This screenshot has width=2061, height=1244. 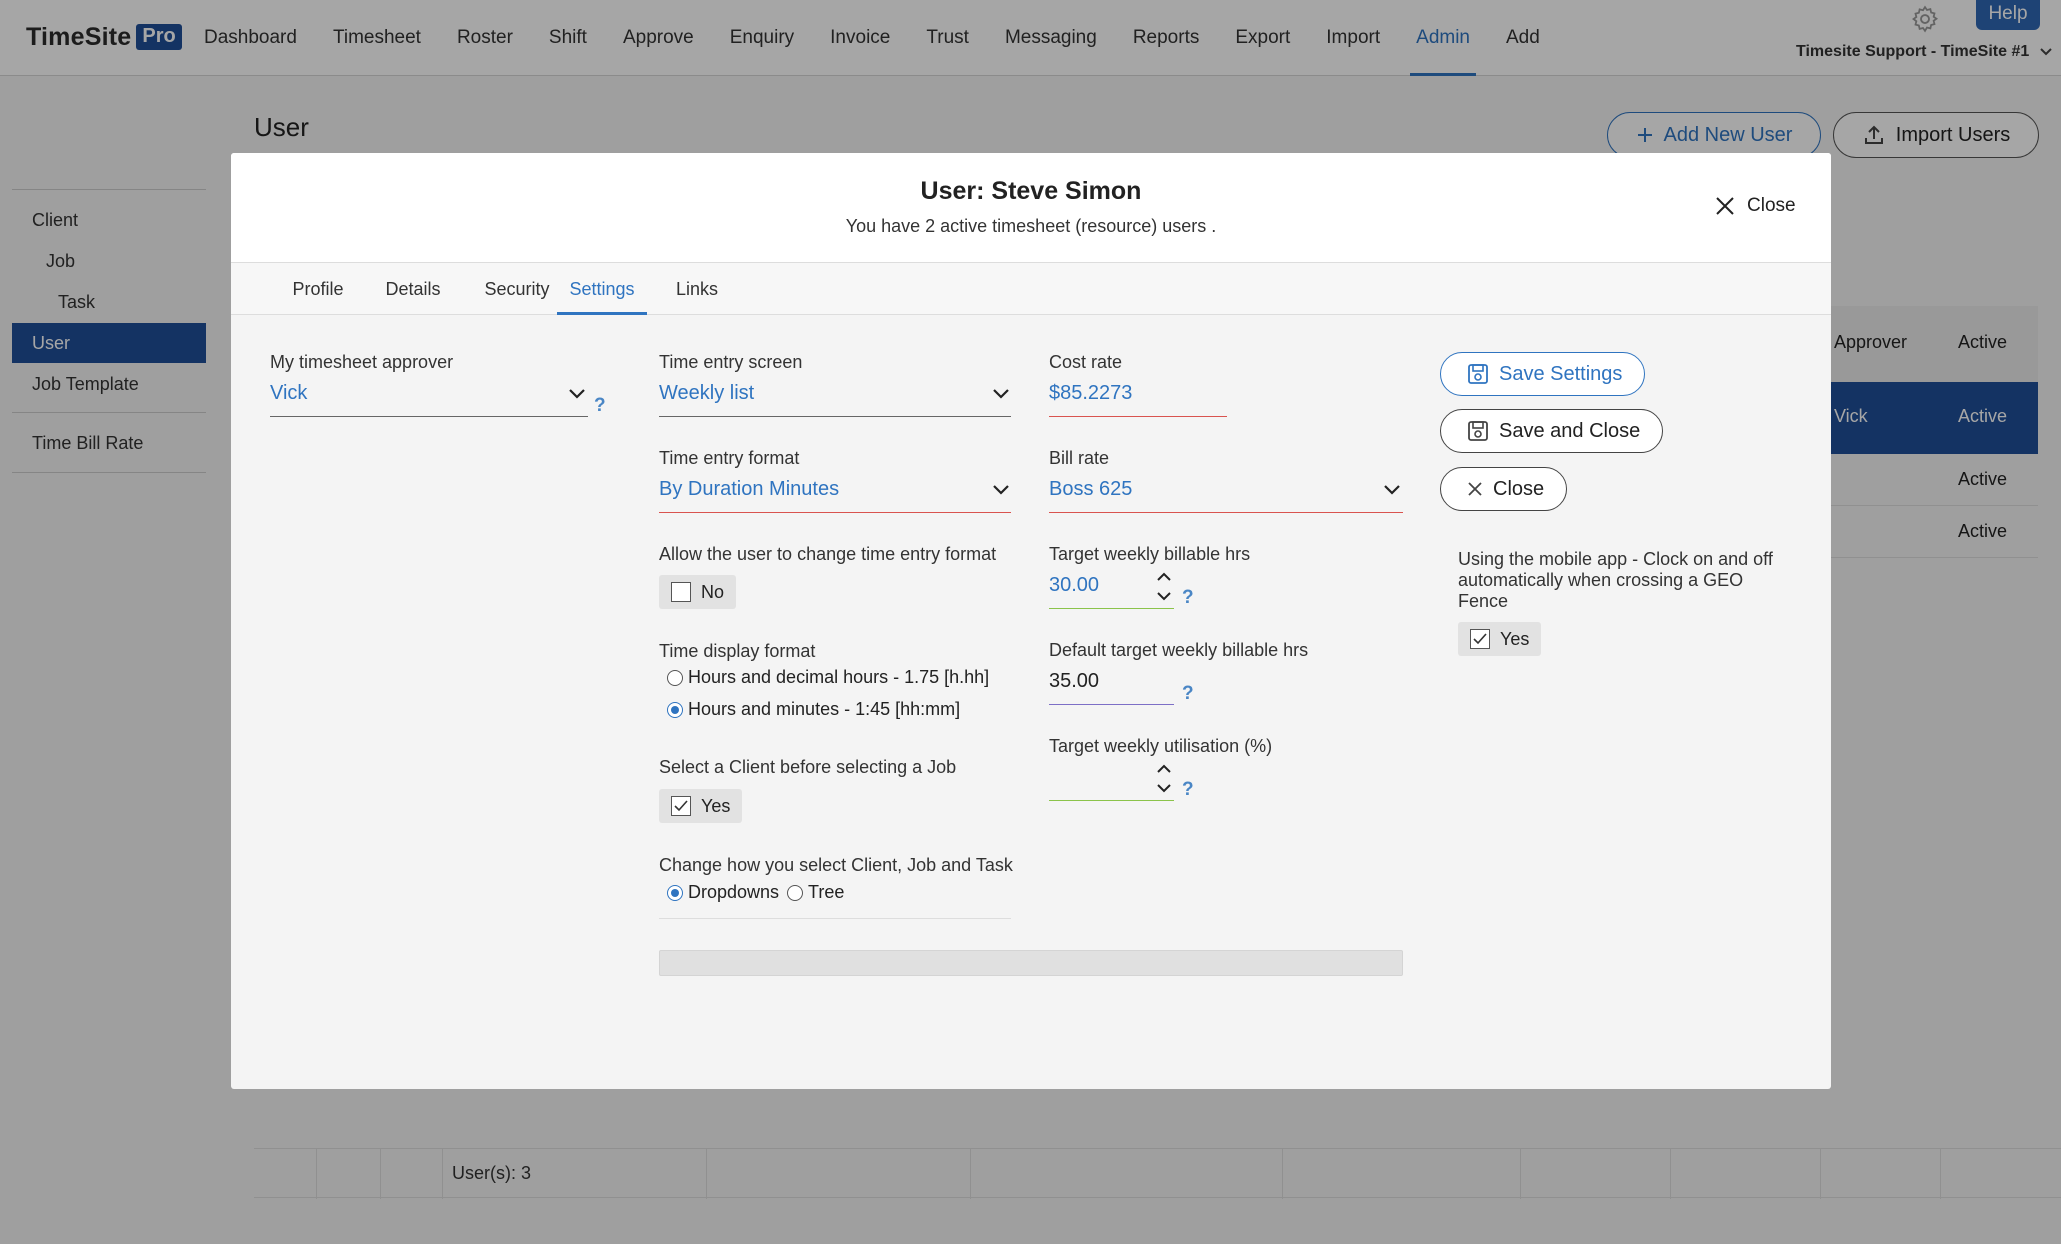 What do you see at coordinates (697, 289) in the screenshot?
I see `tab-links: Links` at bounding box center [697, 289].